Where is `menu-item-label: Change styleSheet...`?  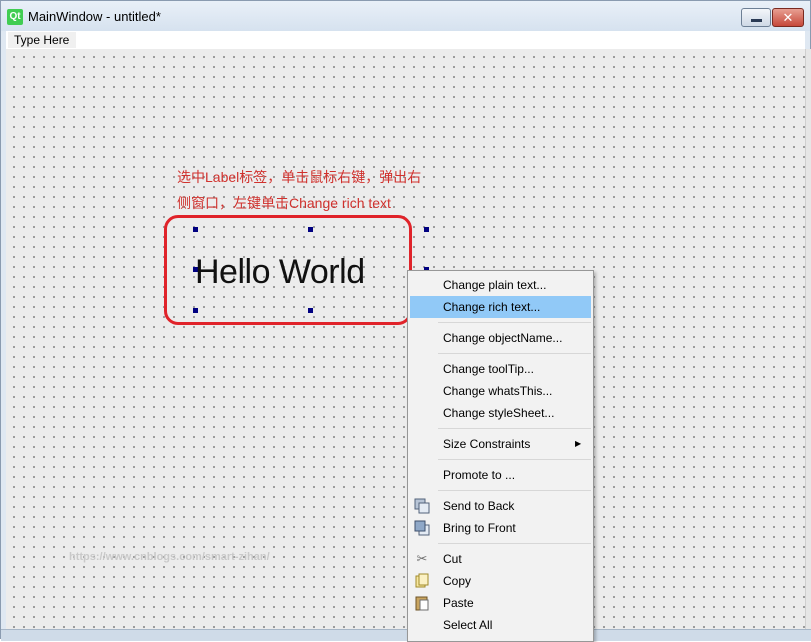 menu-item-label: Change styleSheet... is located at coordinates (499, 413).